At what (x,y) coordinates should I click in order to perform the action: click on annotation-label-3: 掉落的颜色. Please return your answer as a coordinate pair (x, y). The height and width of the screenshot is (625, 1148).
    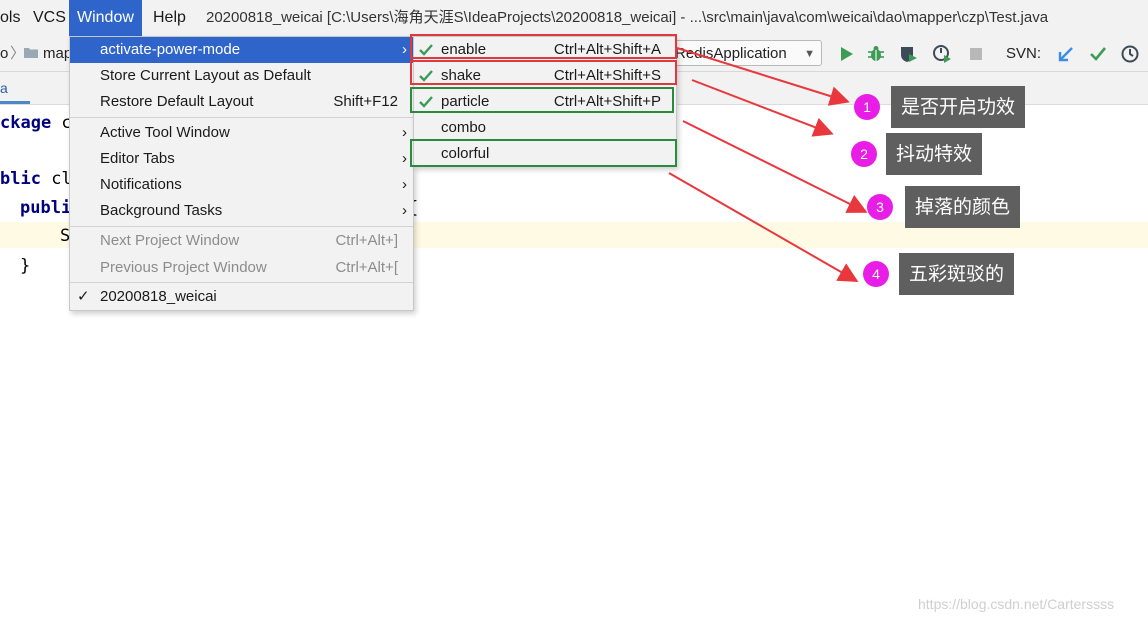
    Looking at the image, I should click on (963, 207).